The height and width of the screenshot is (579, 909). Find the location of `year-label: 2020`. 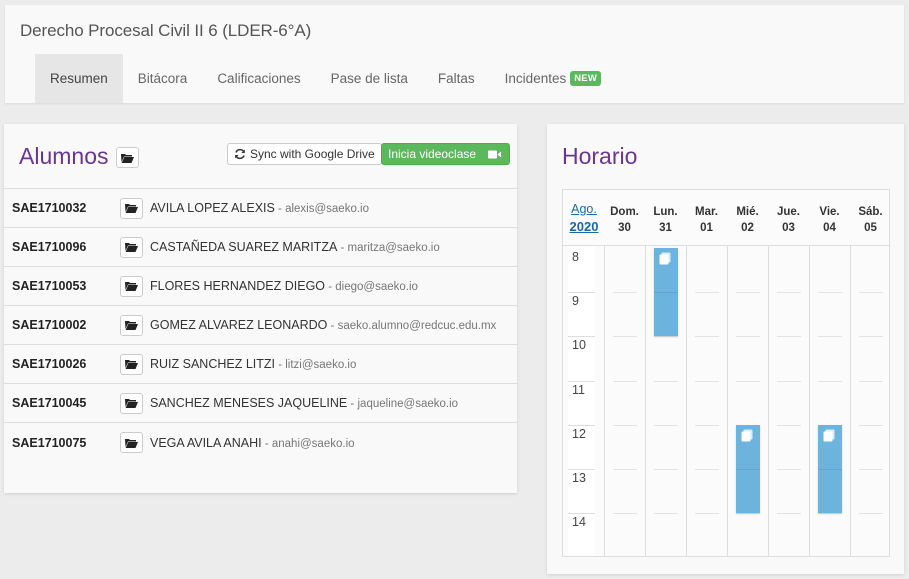

year-label: 2020 is located at coordinates (584, 226).